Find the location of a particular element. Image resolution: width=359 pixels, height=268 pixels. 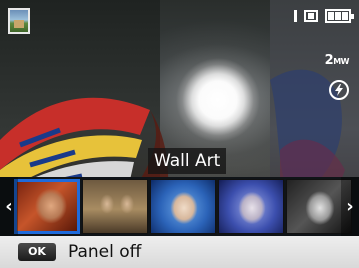

ok-action-label: Panel off is located at coordinates (105, 252).